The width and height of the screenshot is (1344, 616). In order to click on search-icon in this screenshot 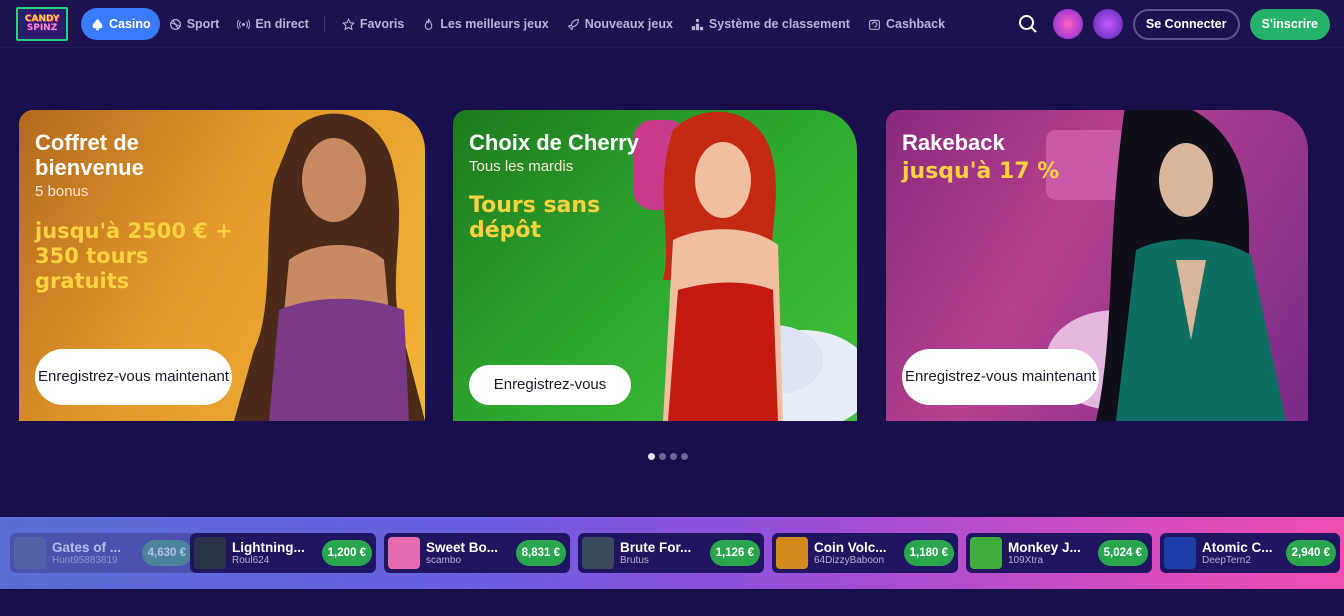, I will do `click(1027, 24)`.